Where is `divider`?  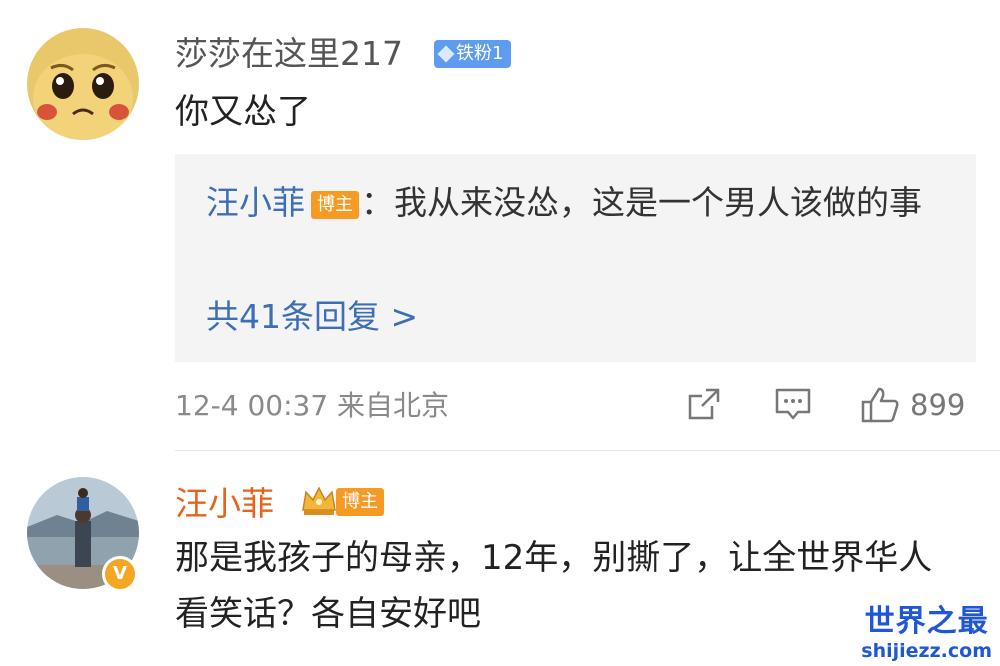 divider is located at coordinates (587, 450).